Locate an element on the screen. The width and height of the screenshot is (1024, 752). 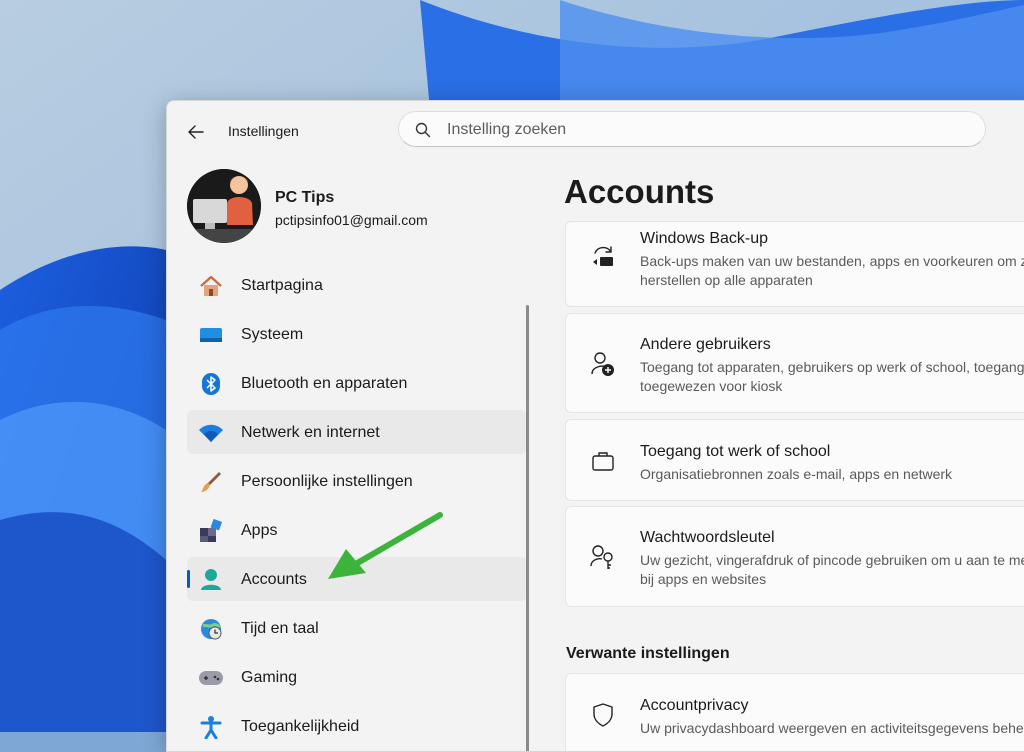
bluetooth-icon is located at coordinates (211, 384).